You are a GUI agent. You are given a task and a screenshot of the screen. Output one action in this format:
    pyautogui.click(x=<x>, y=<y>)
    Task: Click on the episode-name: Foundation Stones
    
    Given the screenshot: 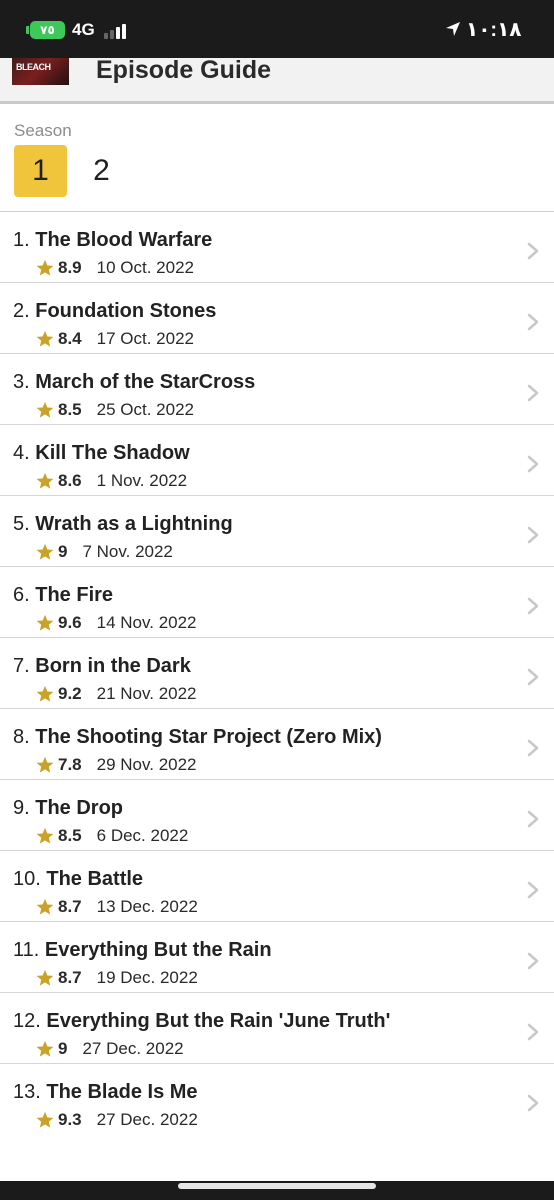 What is the action you would take?
    pyautogui.click(x=126, y=311)
    